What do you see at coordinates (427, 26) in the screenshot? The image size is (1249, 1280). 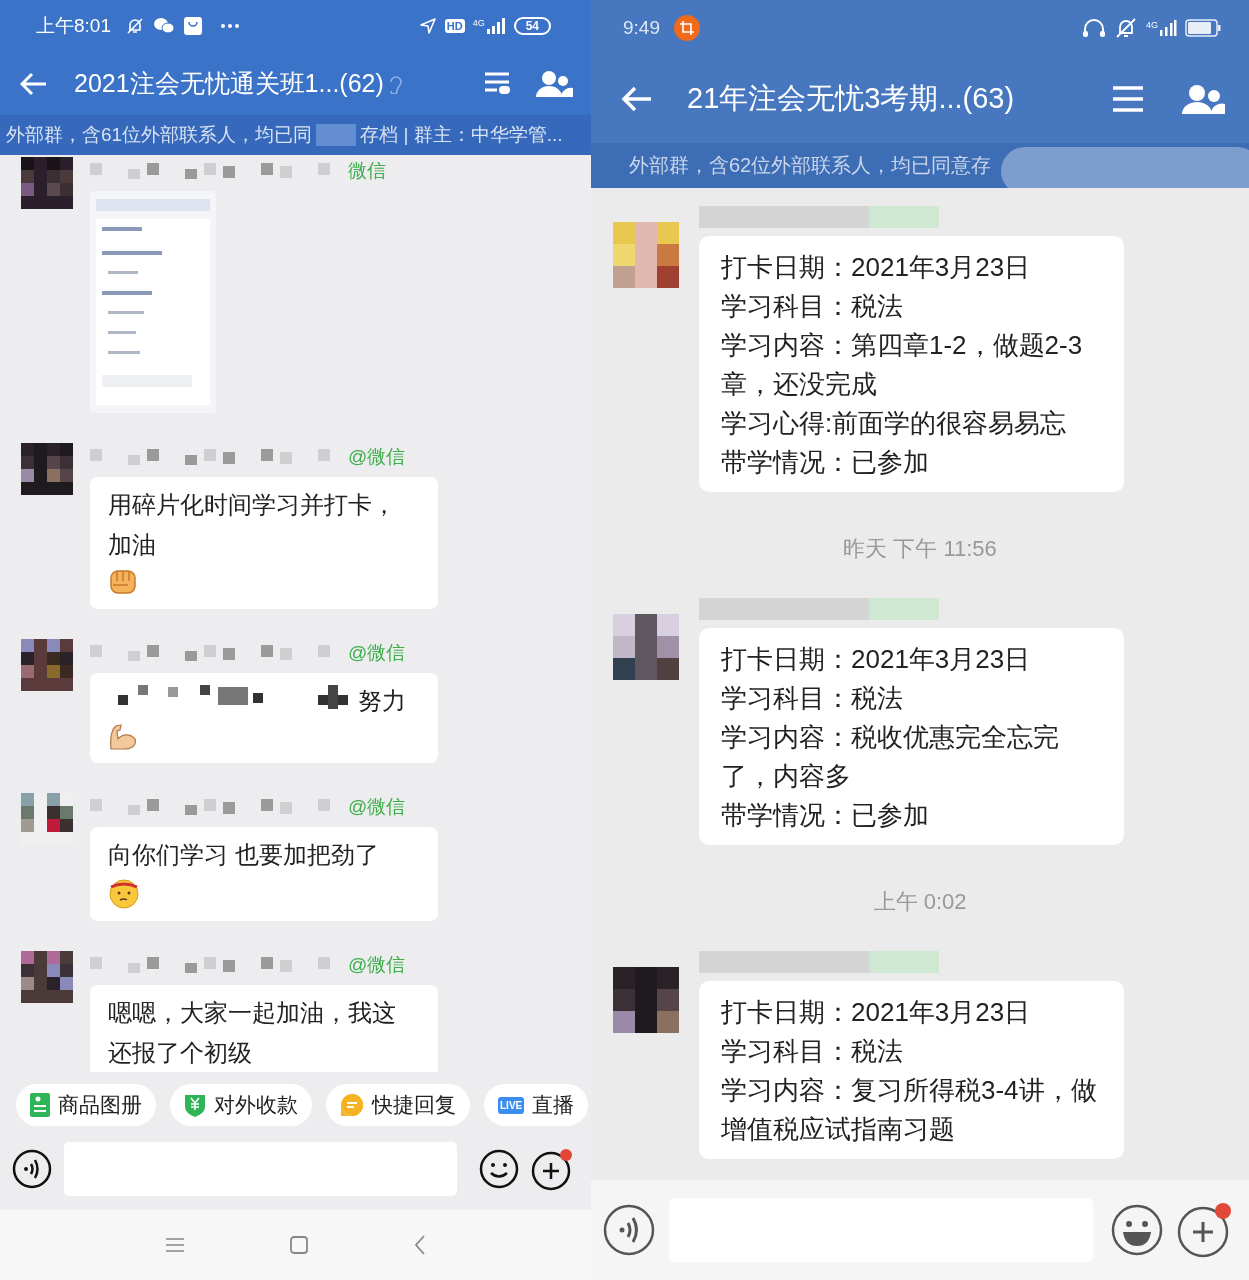 I see `location-arrow-icon` at bounding box center [427, 26].